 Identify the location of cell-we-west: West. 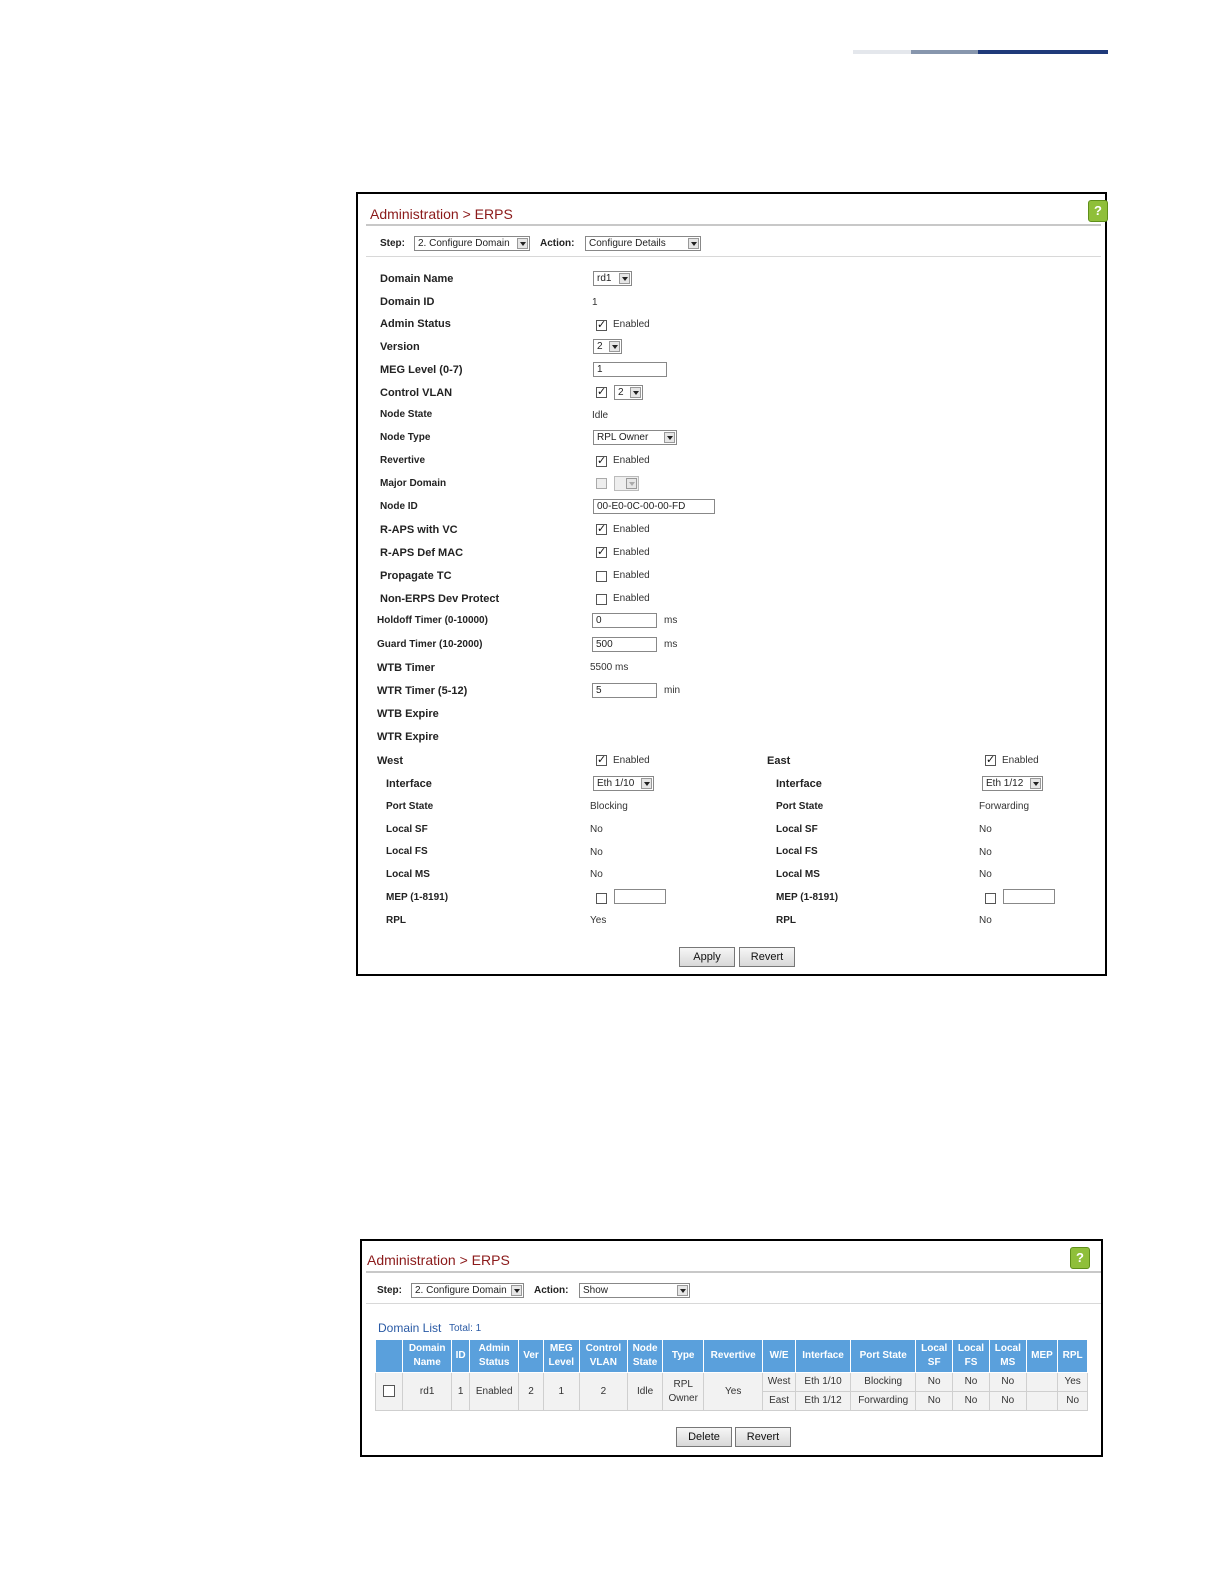
(779, 1382).